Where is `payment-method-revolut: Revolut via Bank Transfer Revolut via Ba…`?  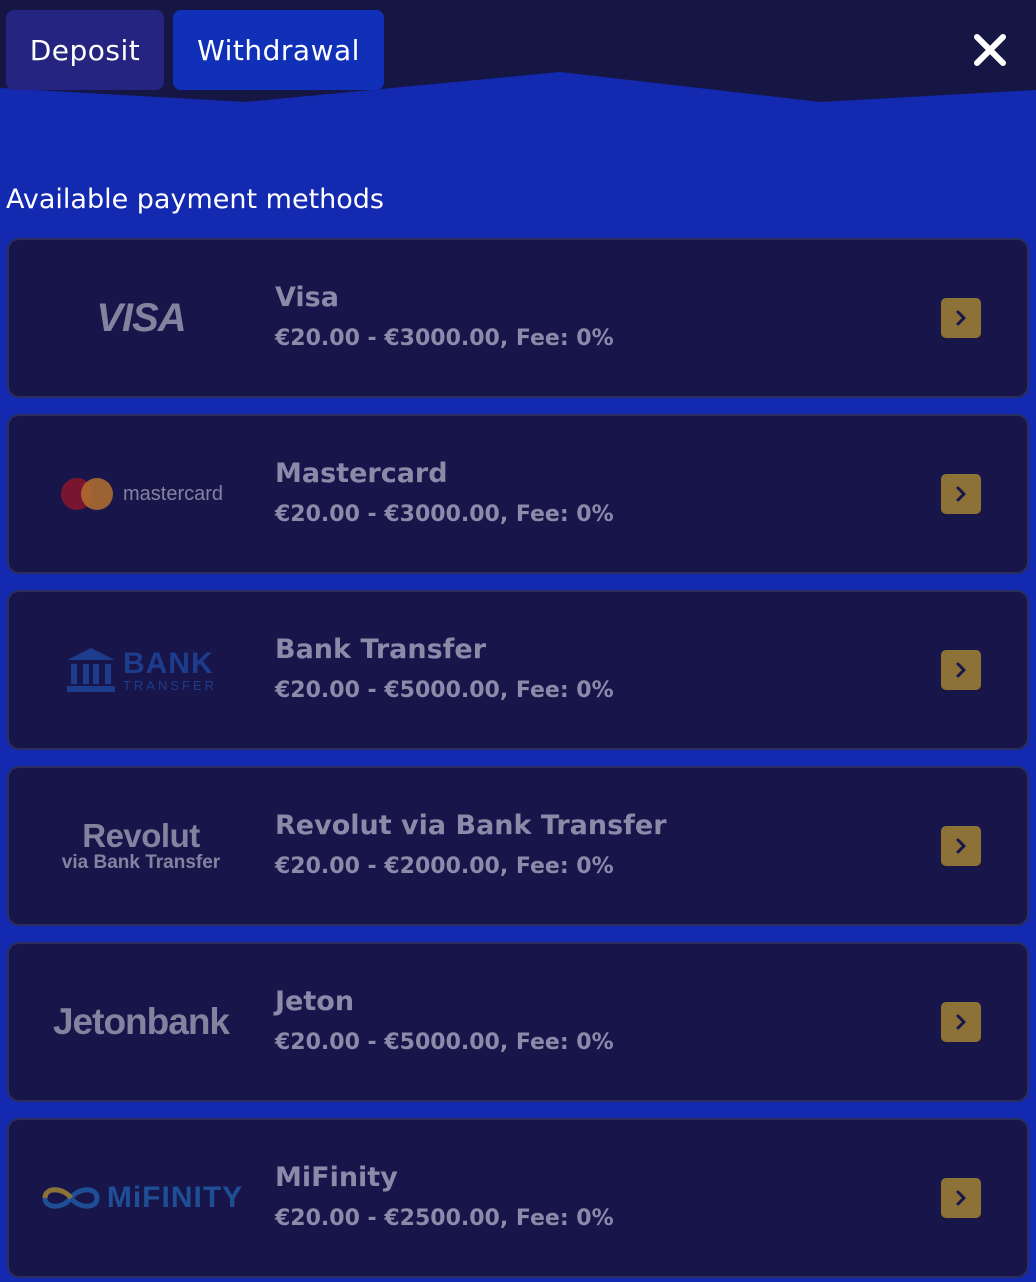 payment-method-revolut: Revolut via Bank Transfer Revolut via Ba… is located at coordinates (518, 846).